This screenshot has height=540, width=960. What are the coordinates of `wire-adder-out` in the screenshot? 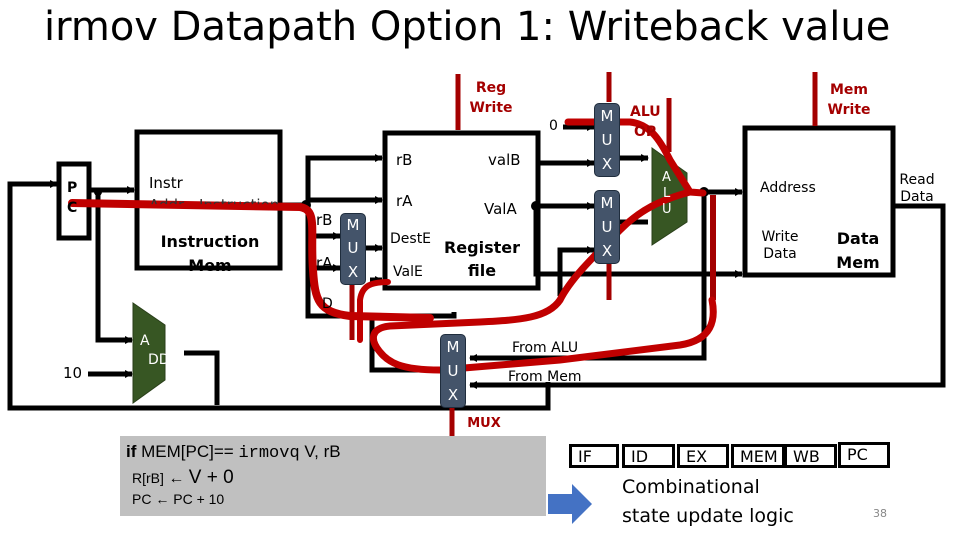 It's located at (202, 377).